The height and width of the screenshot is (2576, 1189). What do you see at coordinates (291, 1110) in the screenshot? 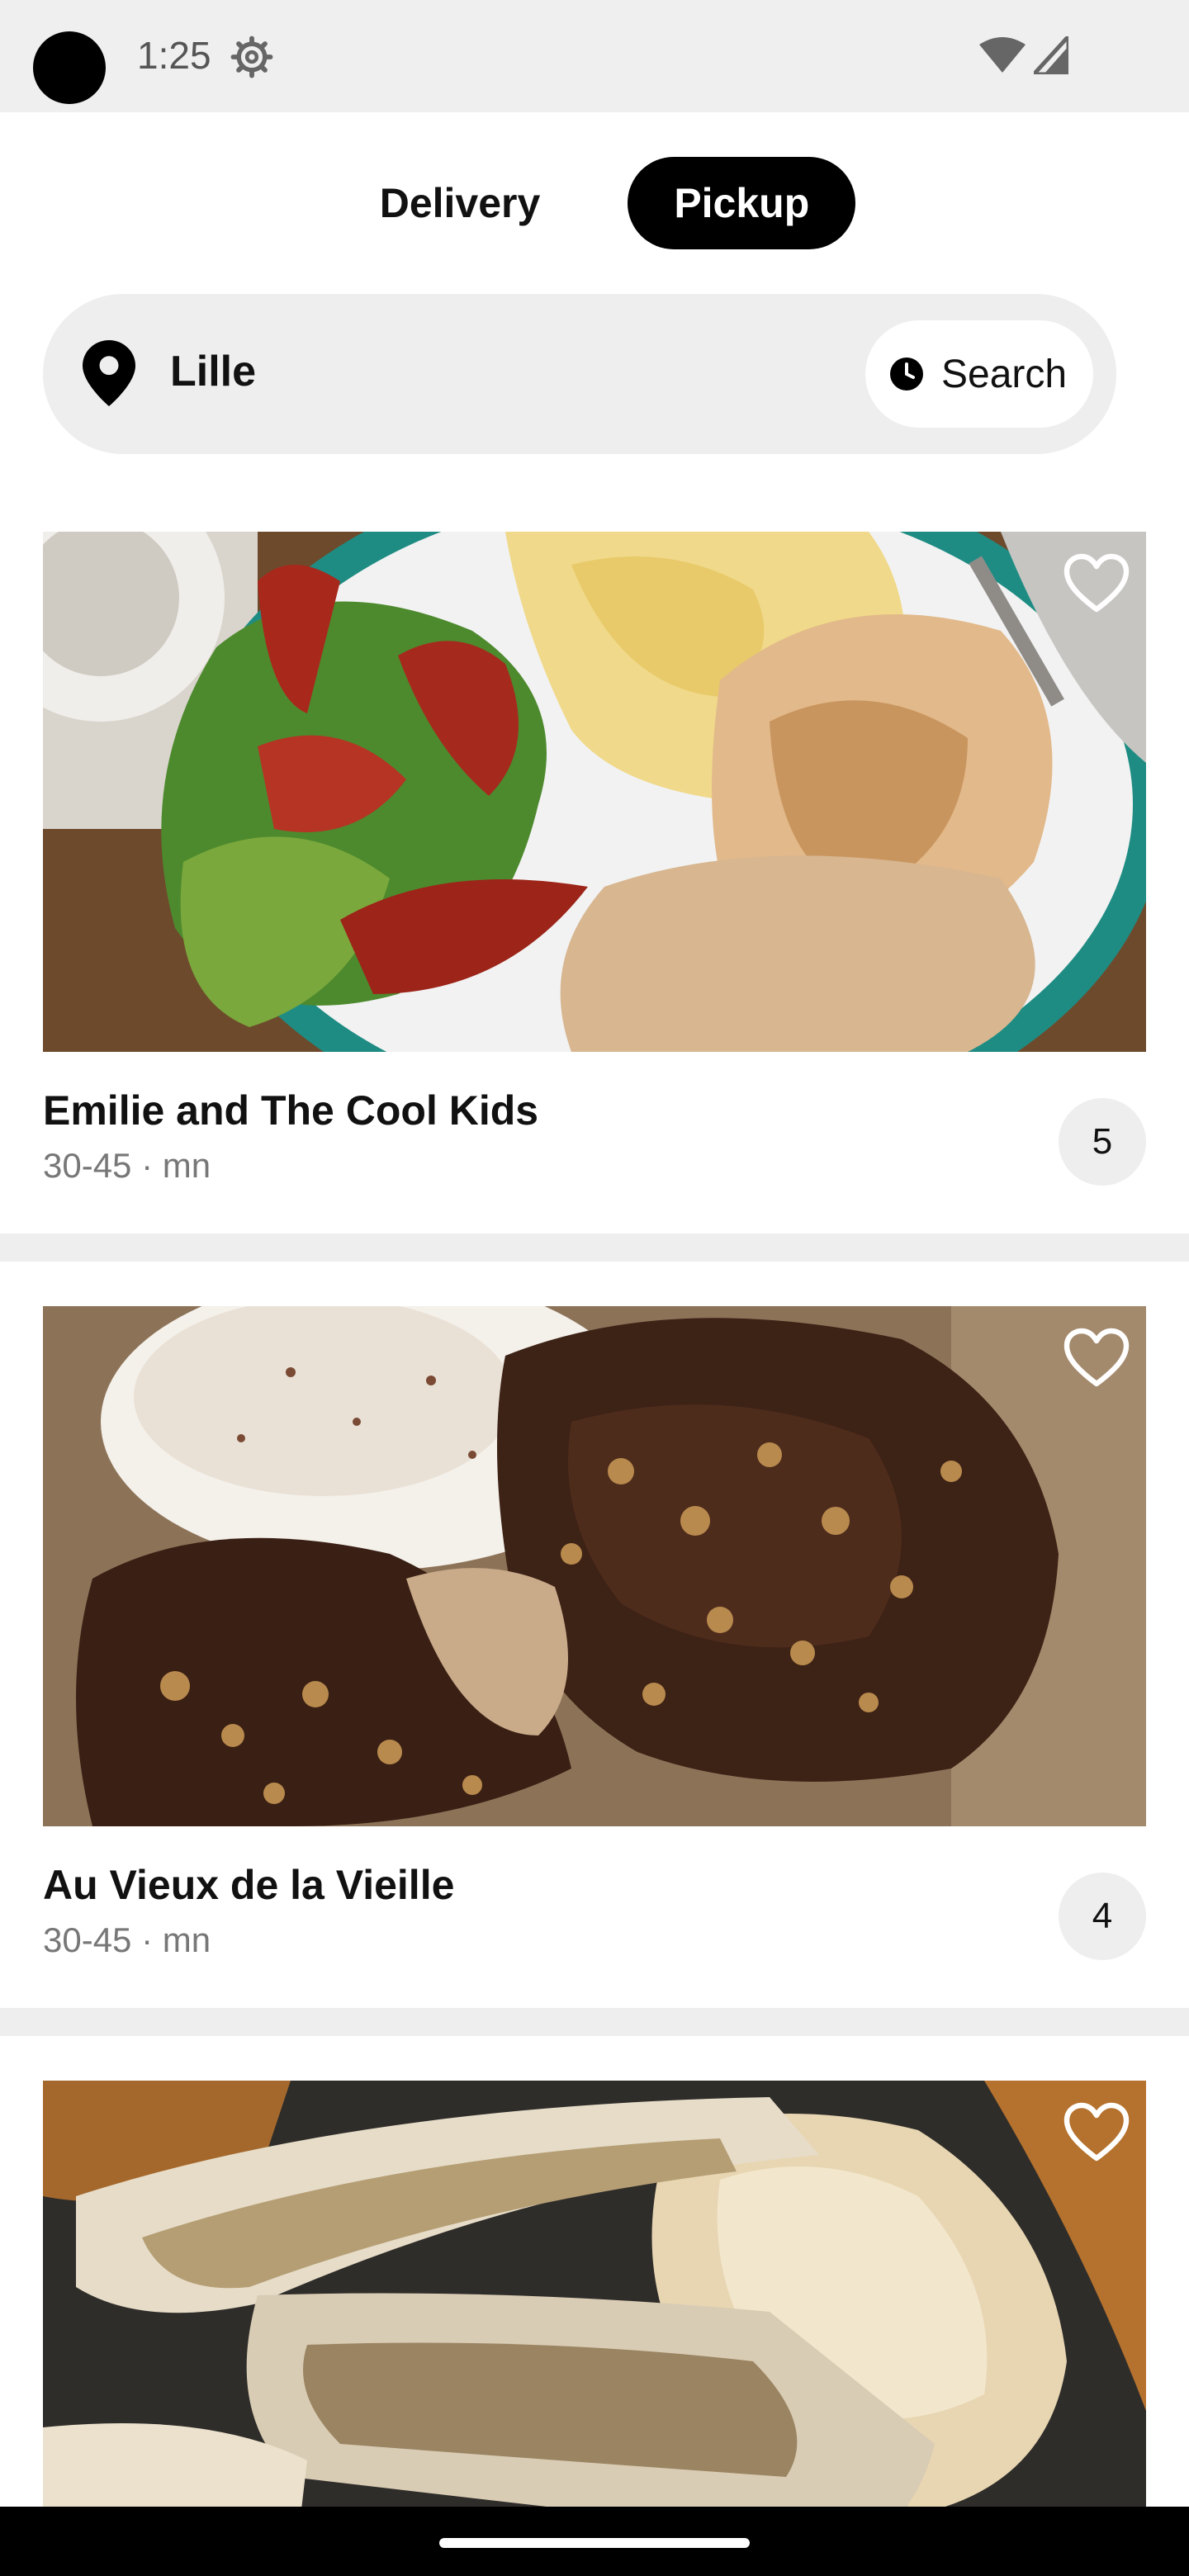
I see `restaurant-name: Emilie and The Cool Kids` at bounding box center [291, 1110].